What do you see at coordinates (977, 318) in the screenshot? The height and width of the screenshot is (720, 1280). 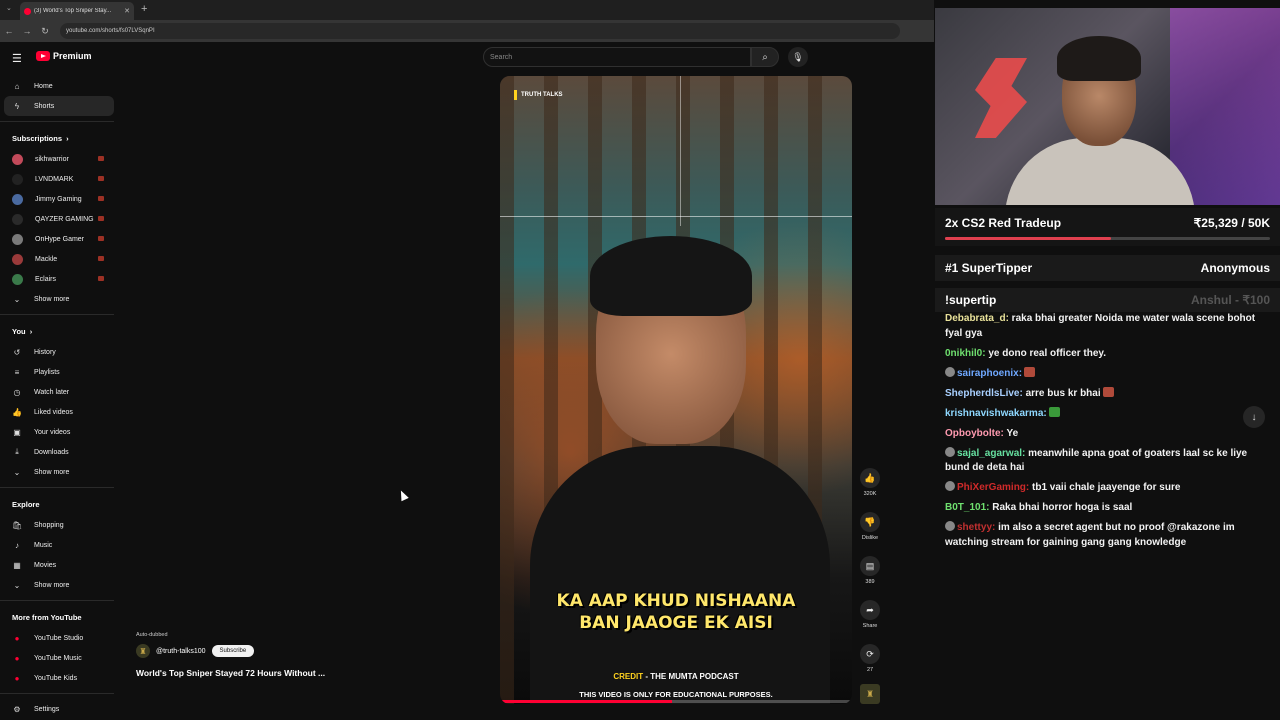 I see `chat-username: Debabrata_d:` at bounding box center [977, 318].